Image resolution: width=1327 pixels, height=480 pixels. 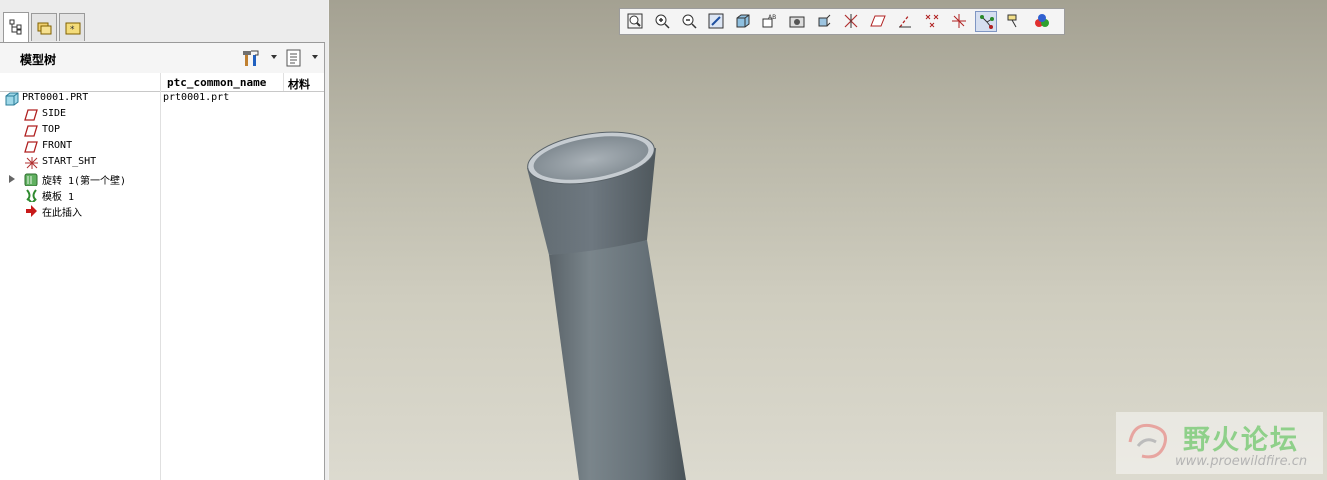 I want to click on tree-column-headers: ptc_common_name 材料, so click(x=162, y=82).